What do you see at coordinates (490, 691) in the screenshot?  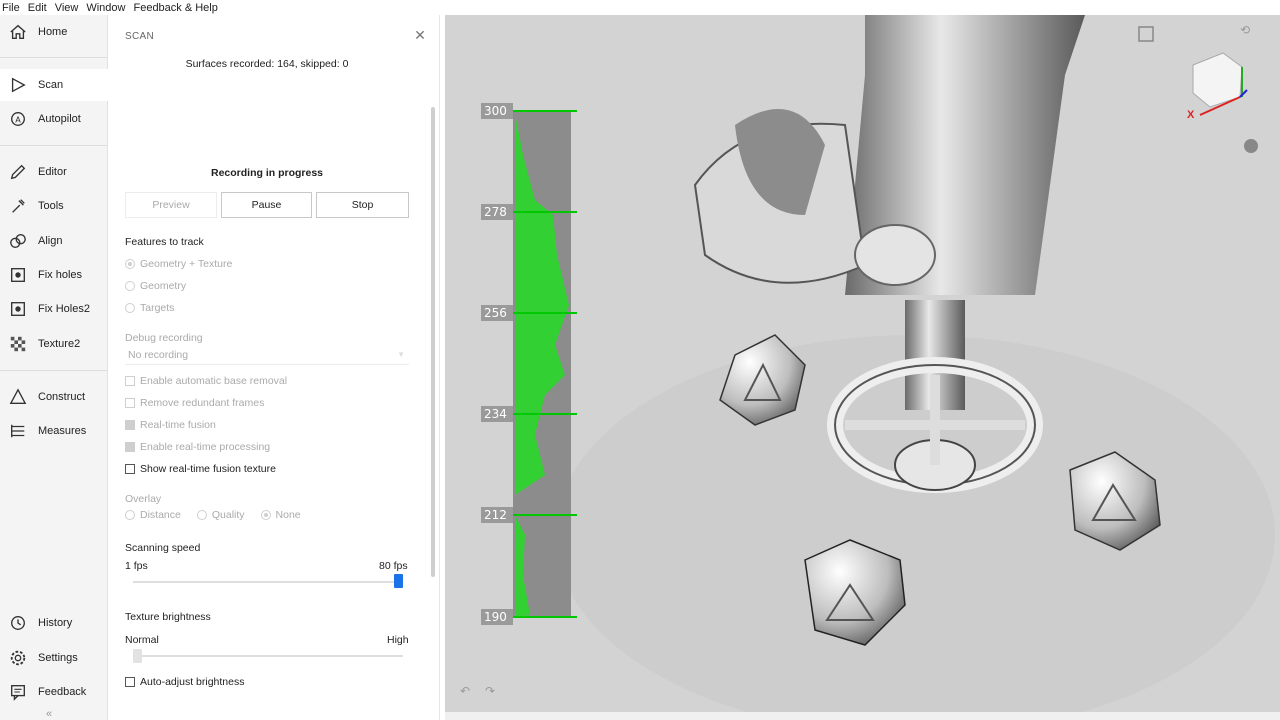 I see `redo-icon: ↷` at bounding box center [490, 691].